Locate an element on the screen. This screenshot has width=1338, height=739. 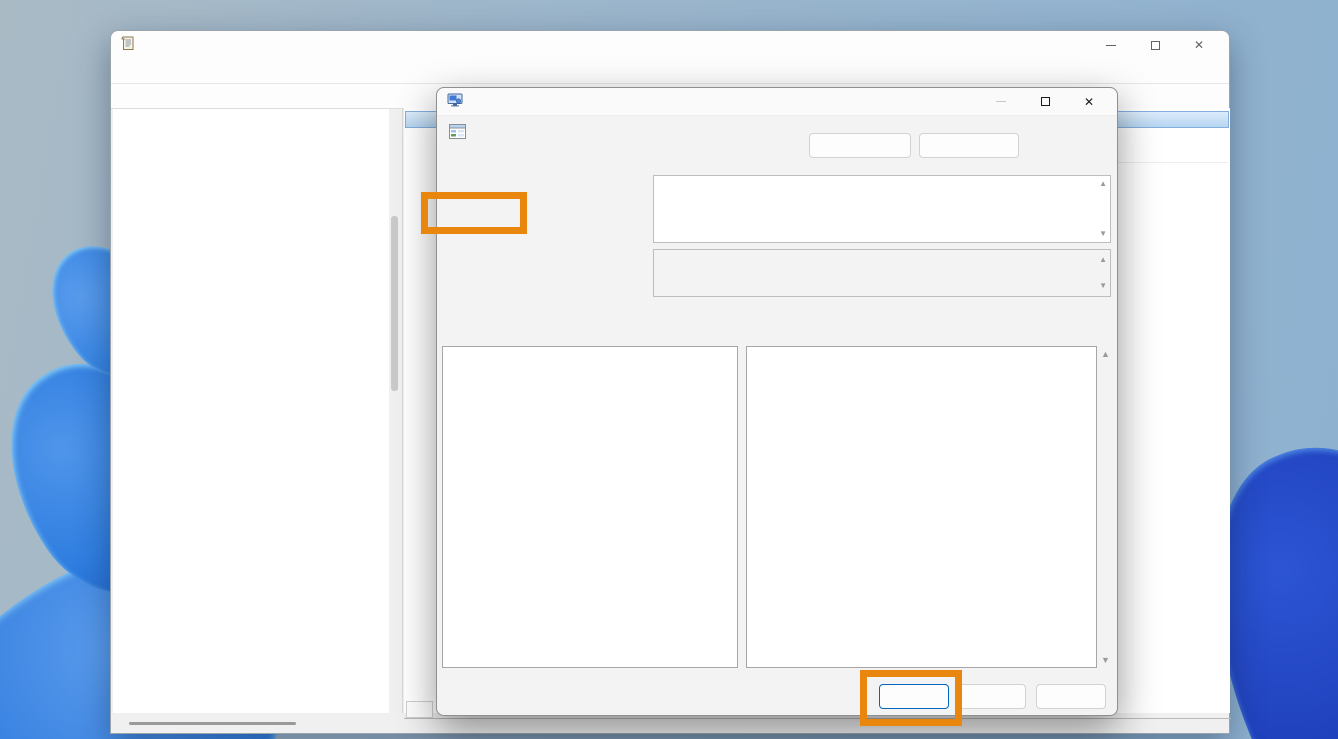
dialog-titlebar: ✕ is located at coordinates (777, 102).